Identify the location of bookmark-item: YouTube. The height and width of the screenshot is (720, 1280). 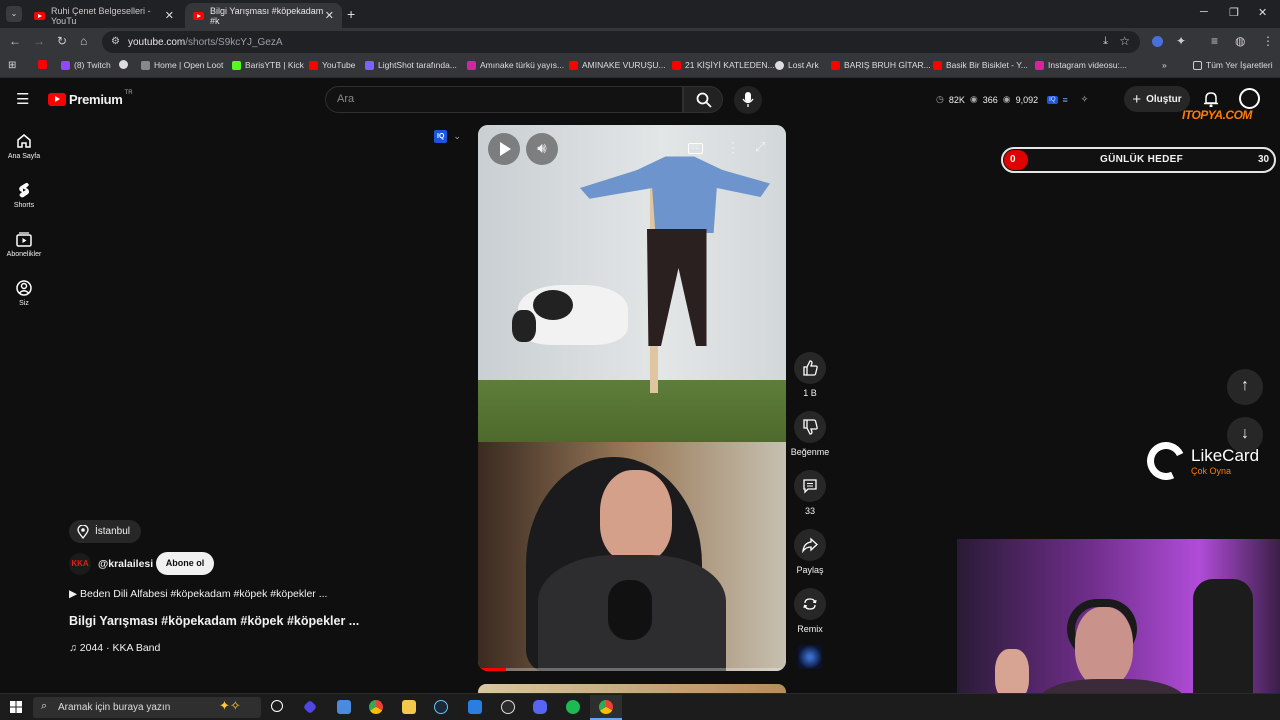
(332, 65).